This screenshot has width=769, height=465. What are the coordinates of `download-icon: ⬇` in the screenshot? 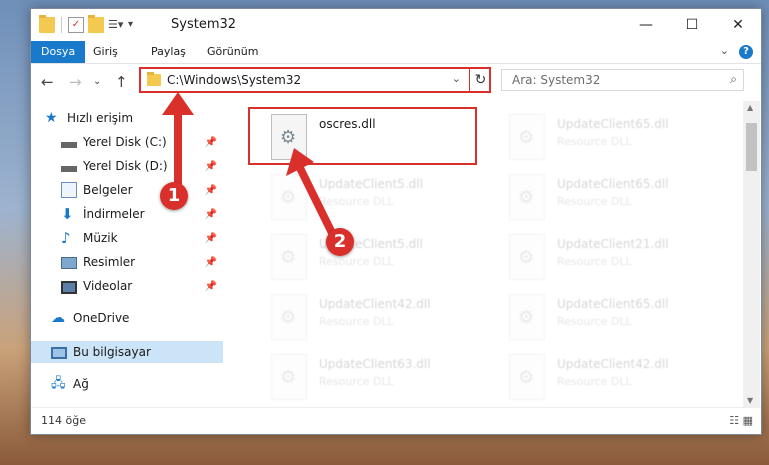 It's located at (67, 214).